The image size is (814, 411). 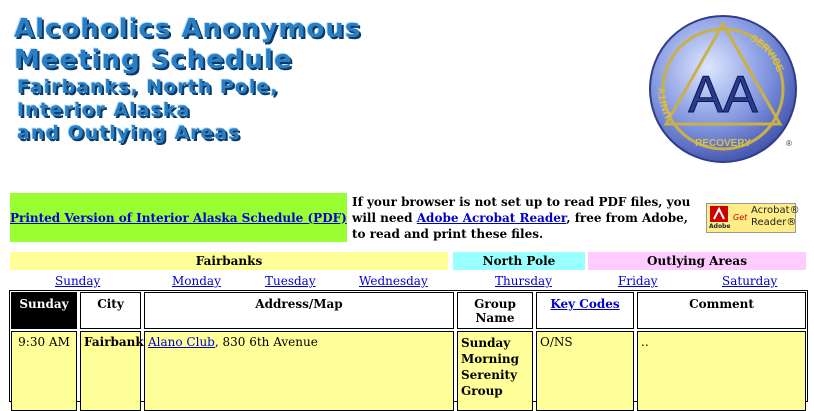 What do you see at coordinates (495, 371) in the screenshot?
I see `row-group-name: Sunday Morning Serenity Group` at bounding box center [495, 371].